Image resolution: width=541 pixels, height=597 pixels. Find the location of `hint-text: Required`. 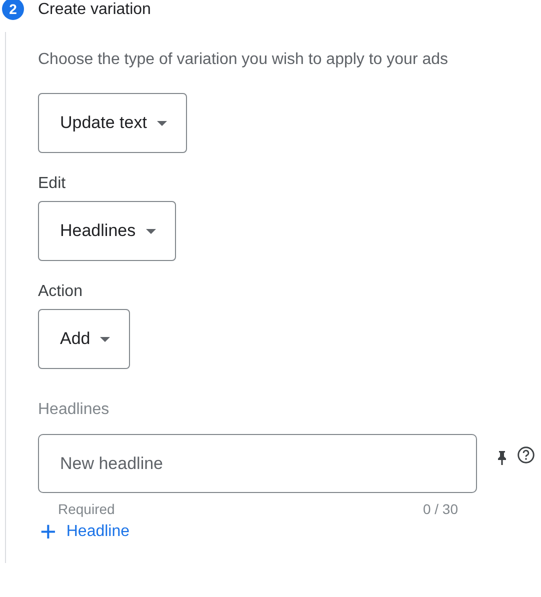

hint-text: Required is located at coordinates (86, 509).